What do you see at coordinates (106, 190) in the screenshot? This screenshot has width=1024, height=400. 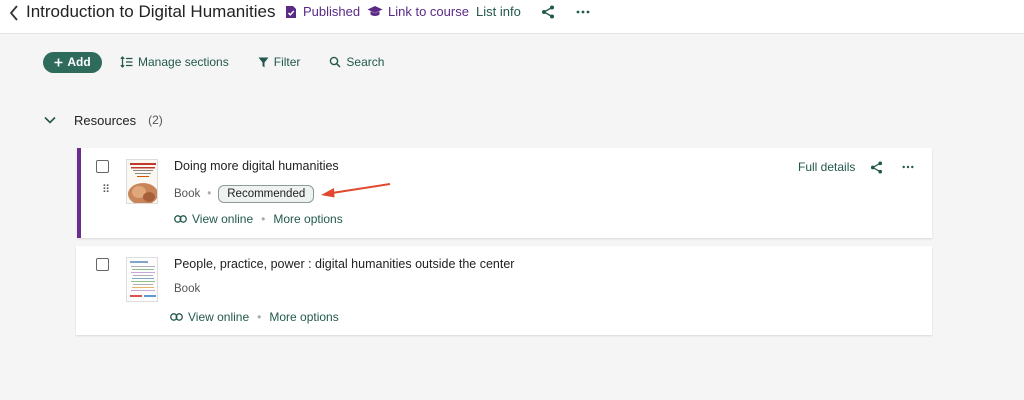 I see `drag-handle-icon: ⠿` at bounding box center [106, 190].